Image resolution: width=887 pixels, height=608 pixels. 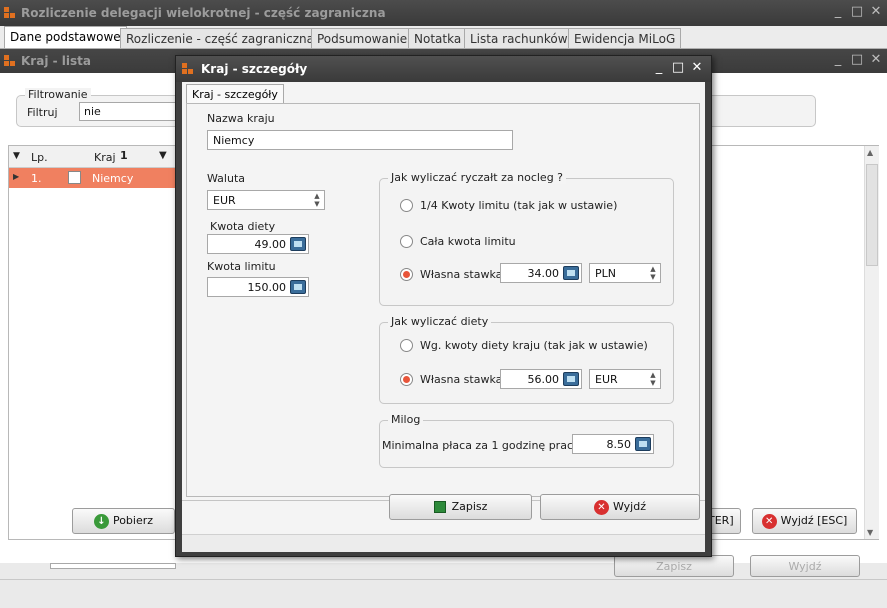 What do you see at coordinates (838, 60) in the screenshot?
I see `list-minimize-icon: _` at bounding box center [838, 60].